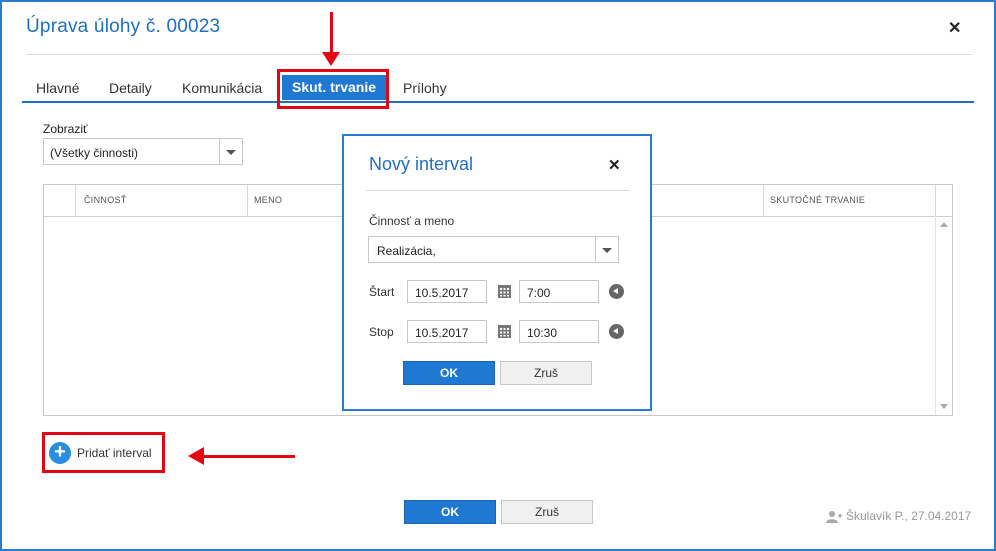  Describe the element at coordinates (909, 516) in the screenshot. I see `created-by-info: Škulavík P., 27.04.2017` at that location.